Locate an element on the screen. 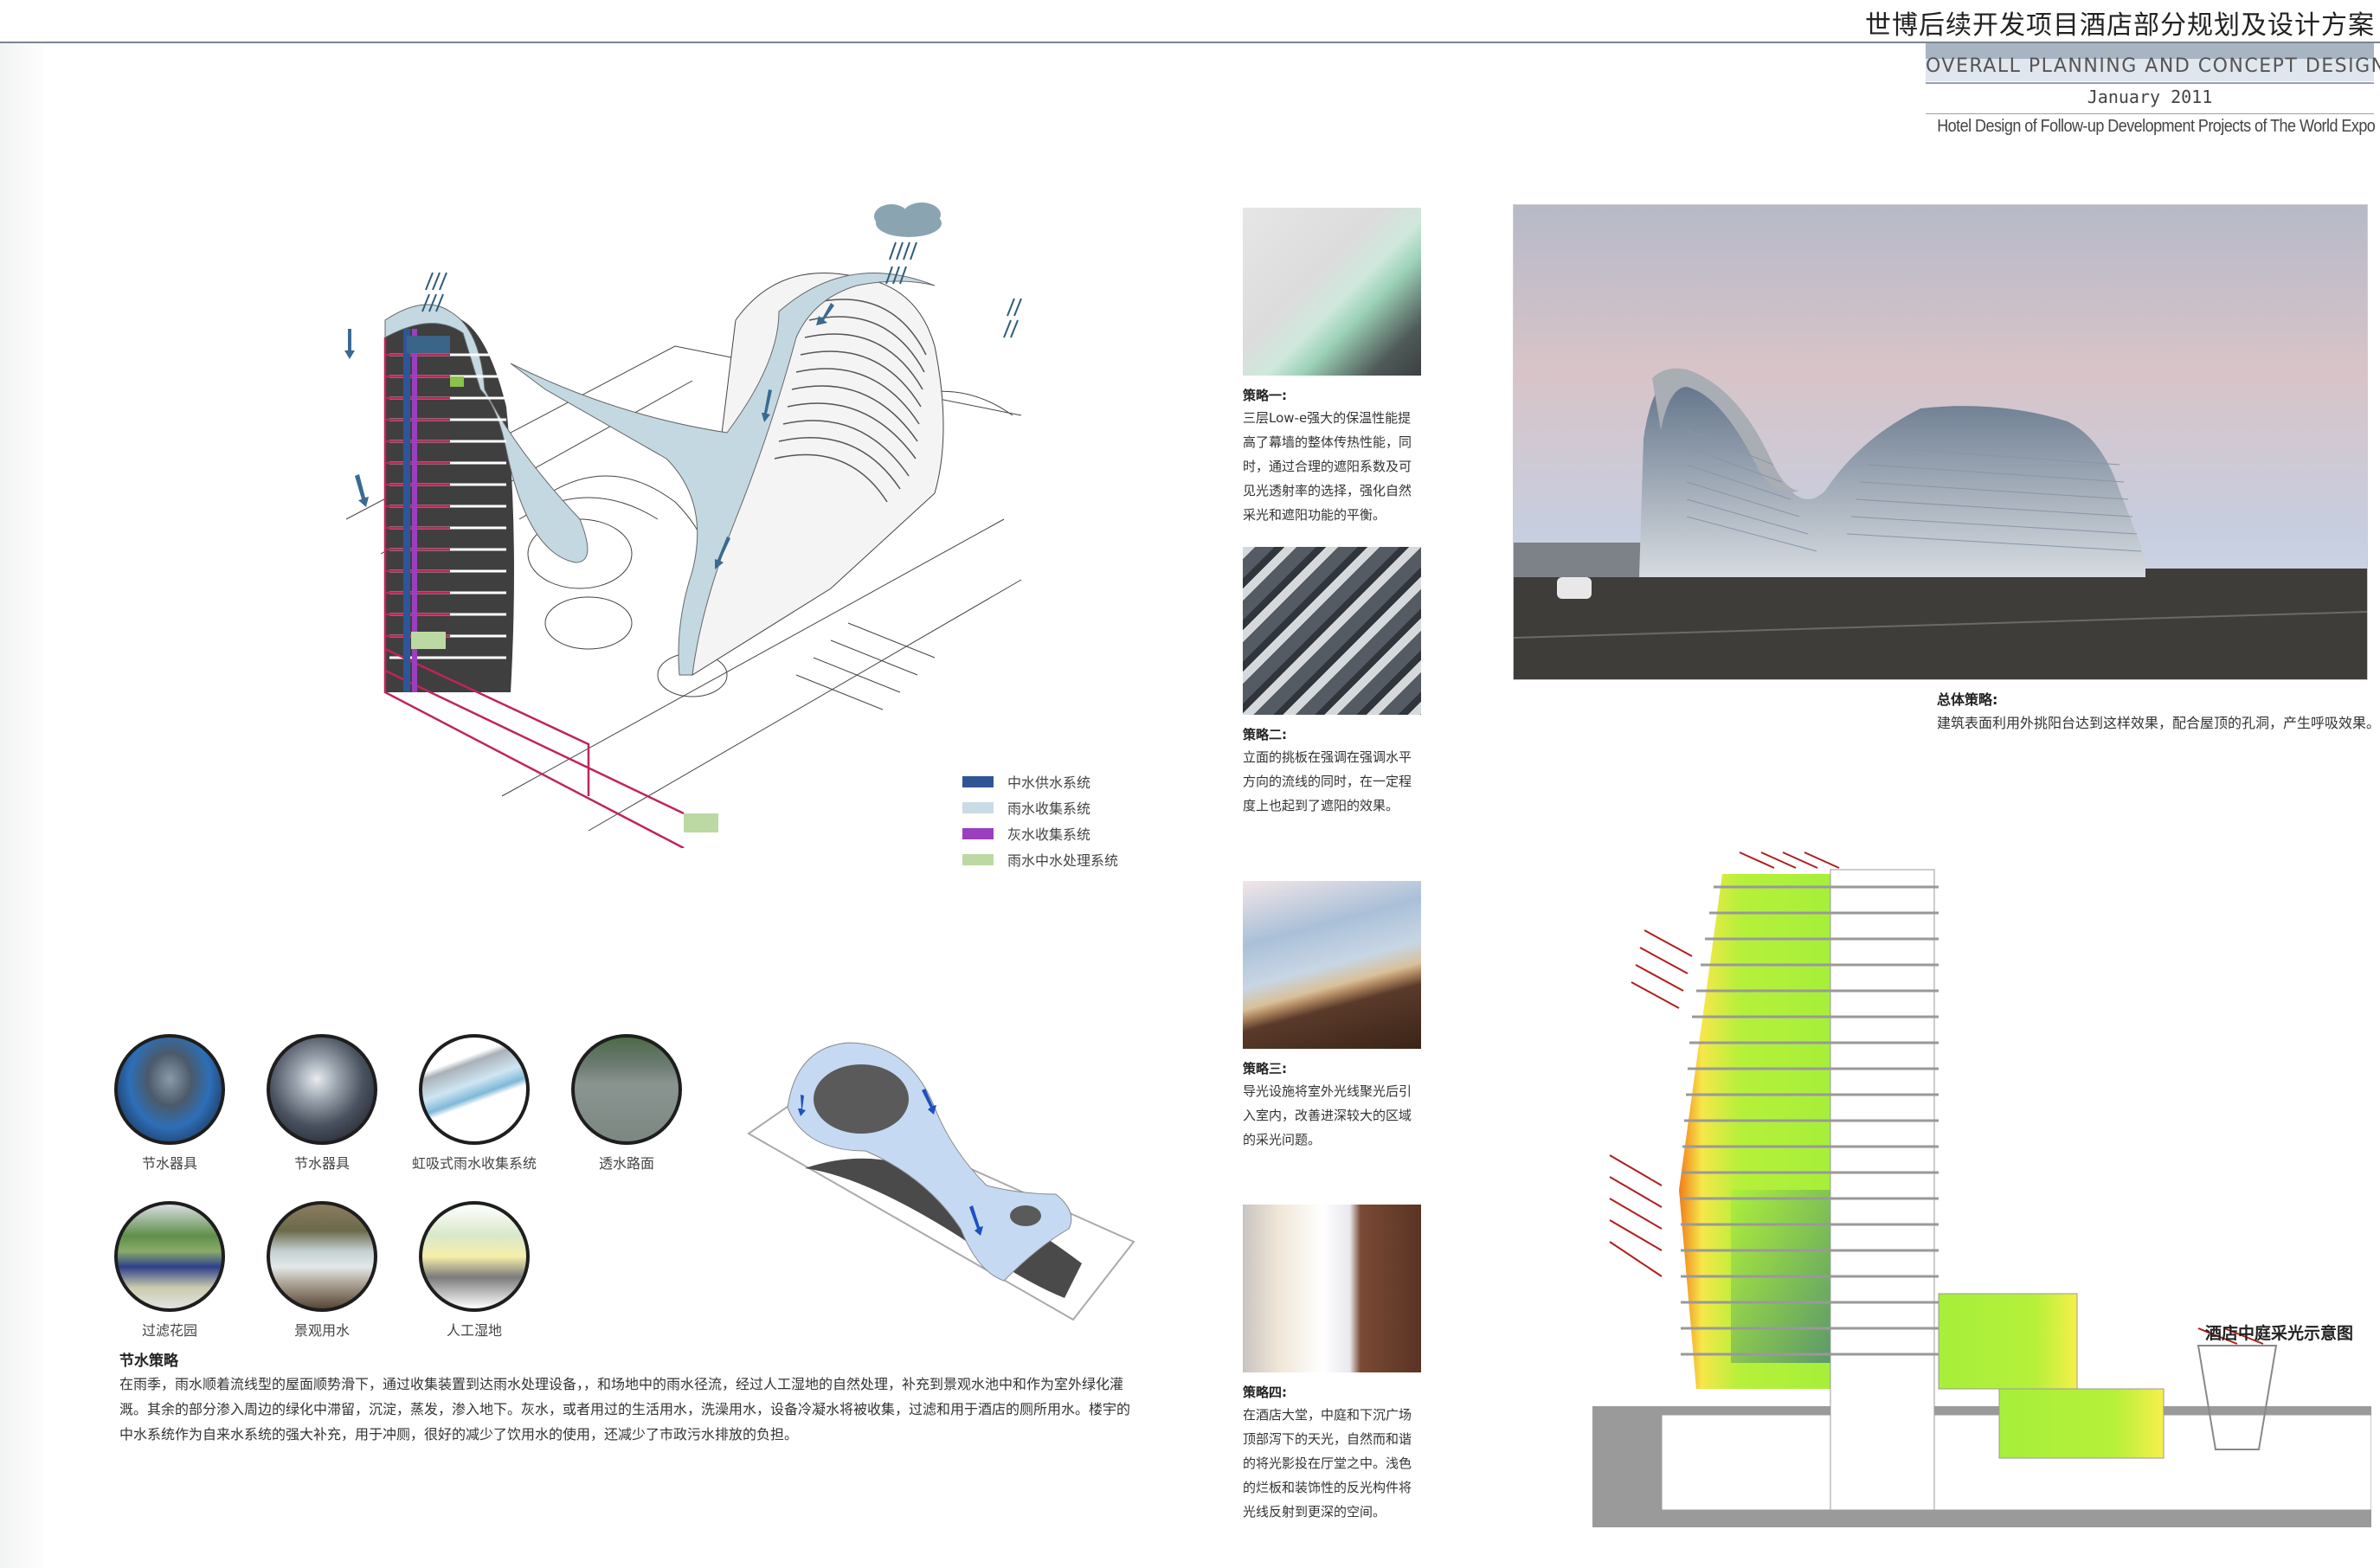  water-saving-label: 景观用水 is located at coordinates (321, 1330).